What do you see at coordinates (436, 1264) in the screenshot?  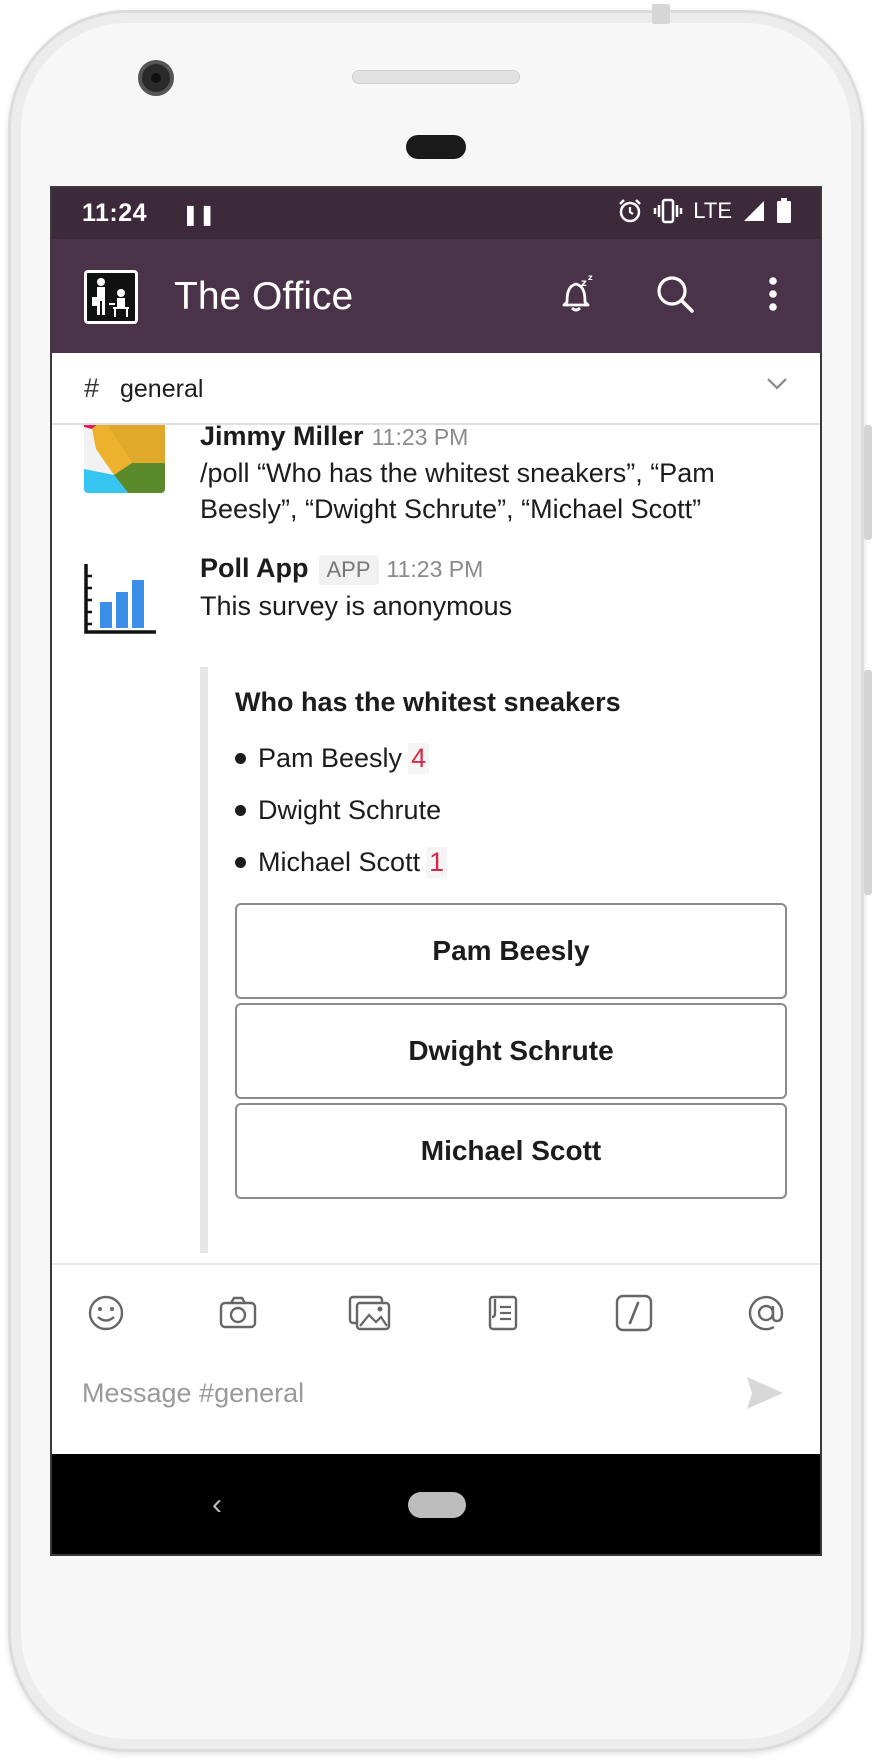 I see `composer-divider` at bounding box center [436, 1264].